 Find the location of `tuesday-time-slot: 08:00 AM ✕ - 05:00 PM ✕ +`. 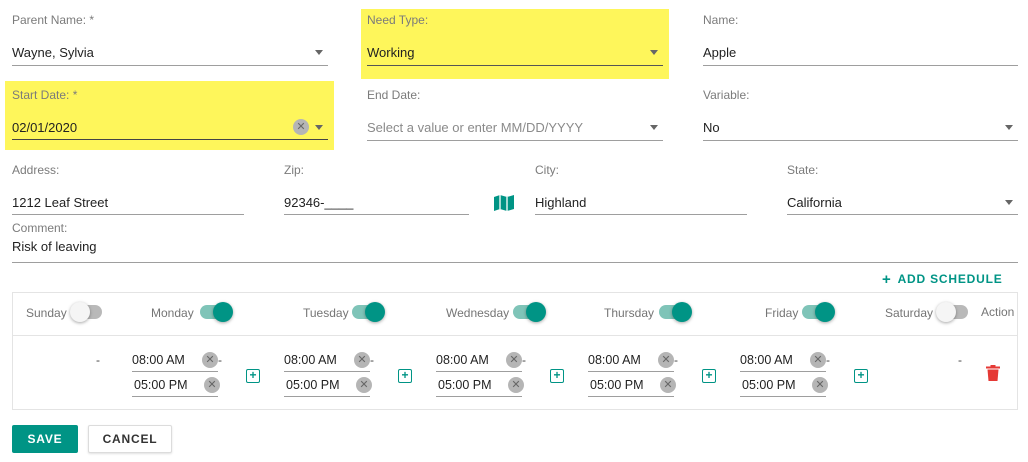

tuesday-time-slot: 08:00 AM ✕ - 05:00 PM ✕ + is located at coordinates (354, 375).